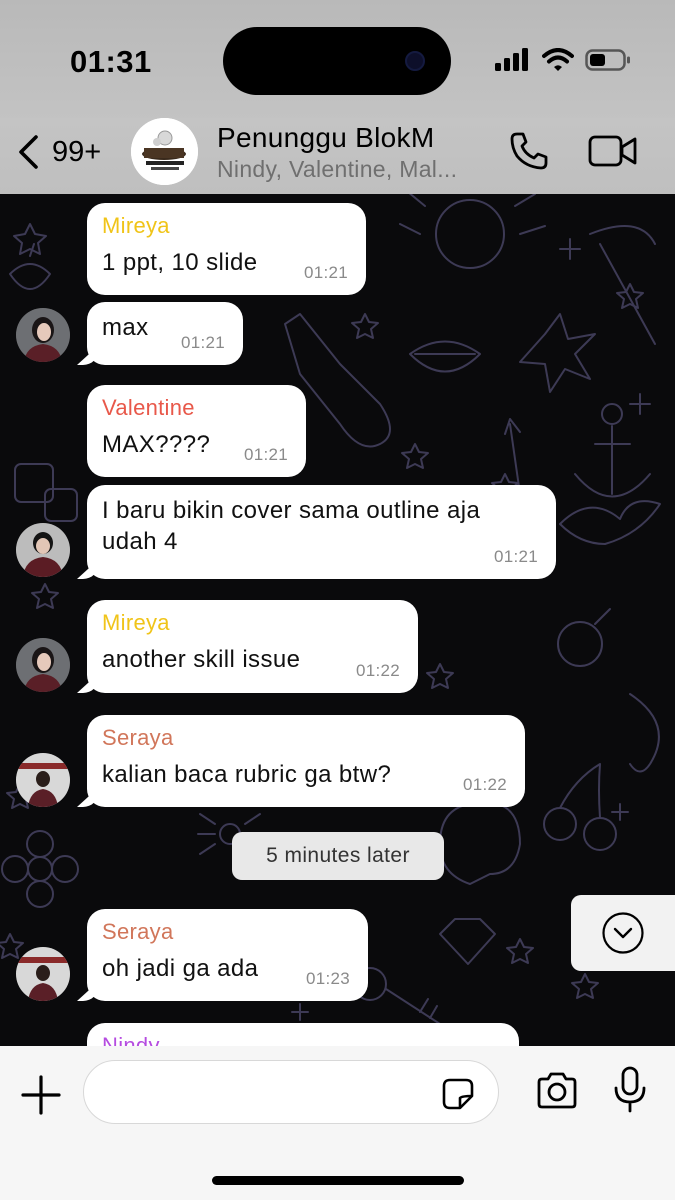  Describe the element at coordinates (327, 978) in the screenshot. I see `message-time: 01:23` at that location.